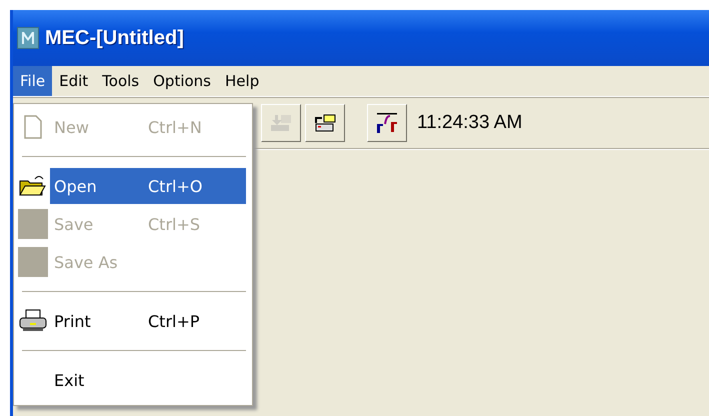 This screenshot has width=709, height=416. Describe the element at coordinates (148, 321) in the screenshot. I see `menu-option: Print Ctrl+P` at that location.